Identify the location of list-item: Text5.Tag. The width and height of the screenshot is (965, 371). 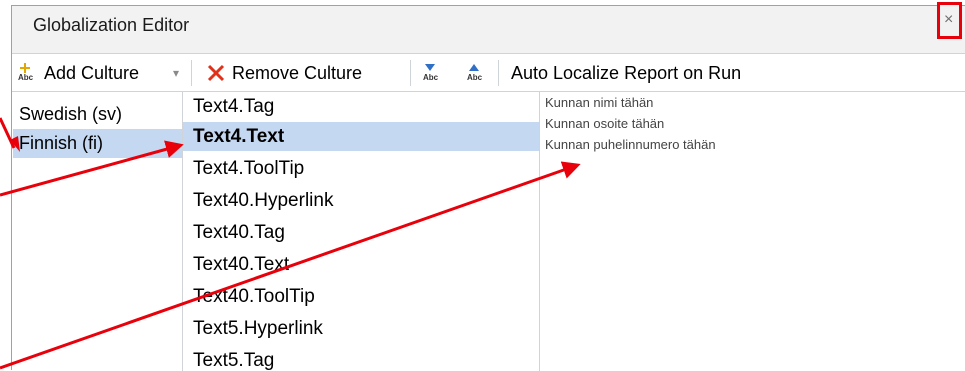
(361, 358).